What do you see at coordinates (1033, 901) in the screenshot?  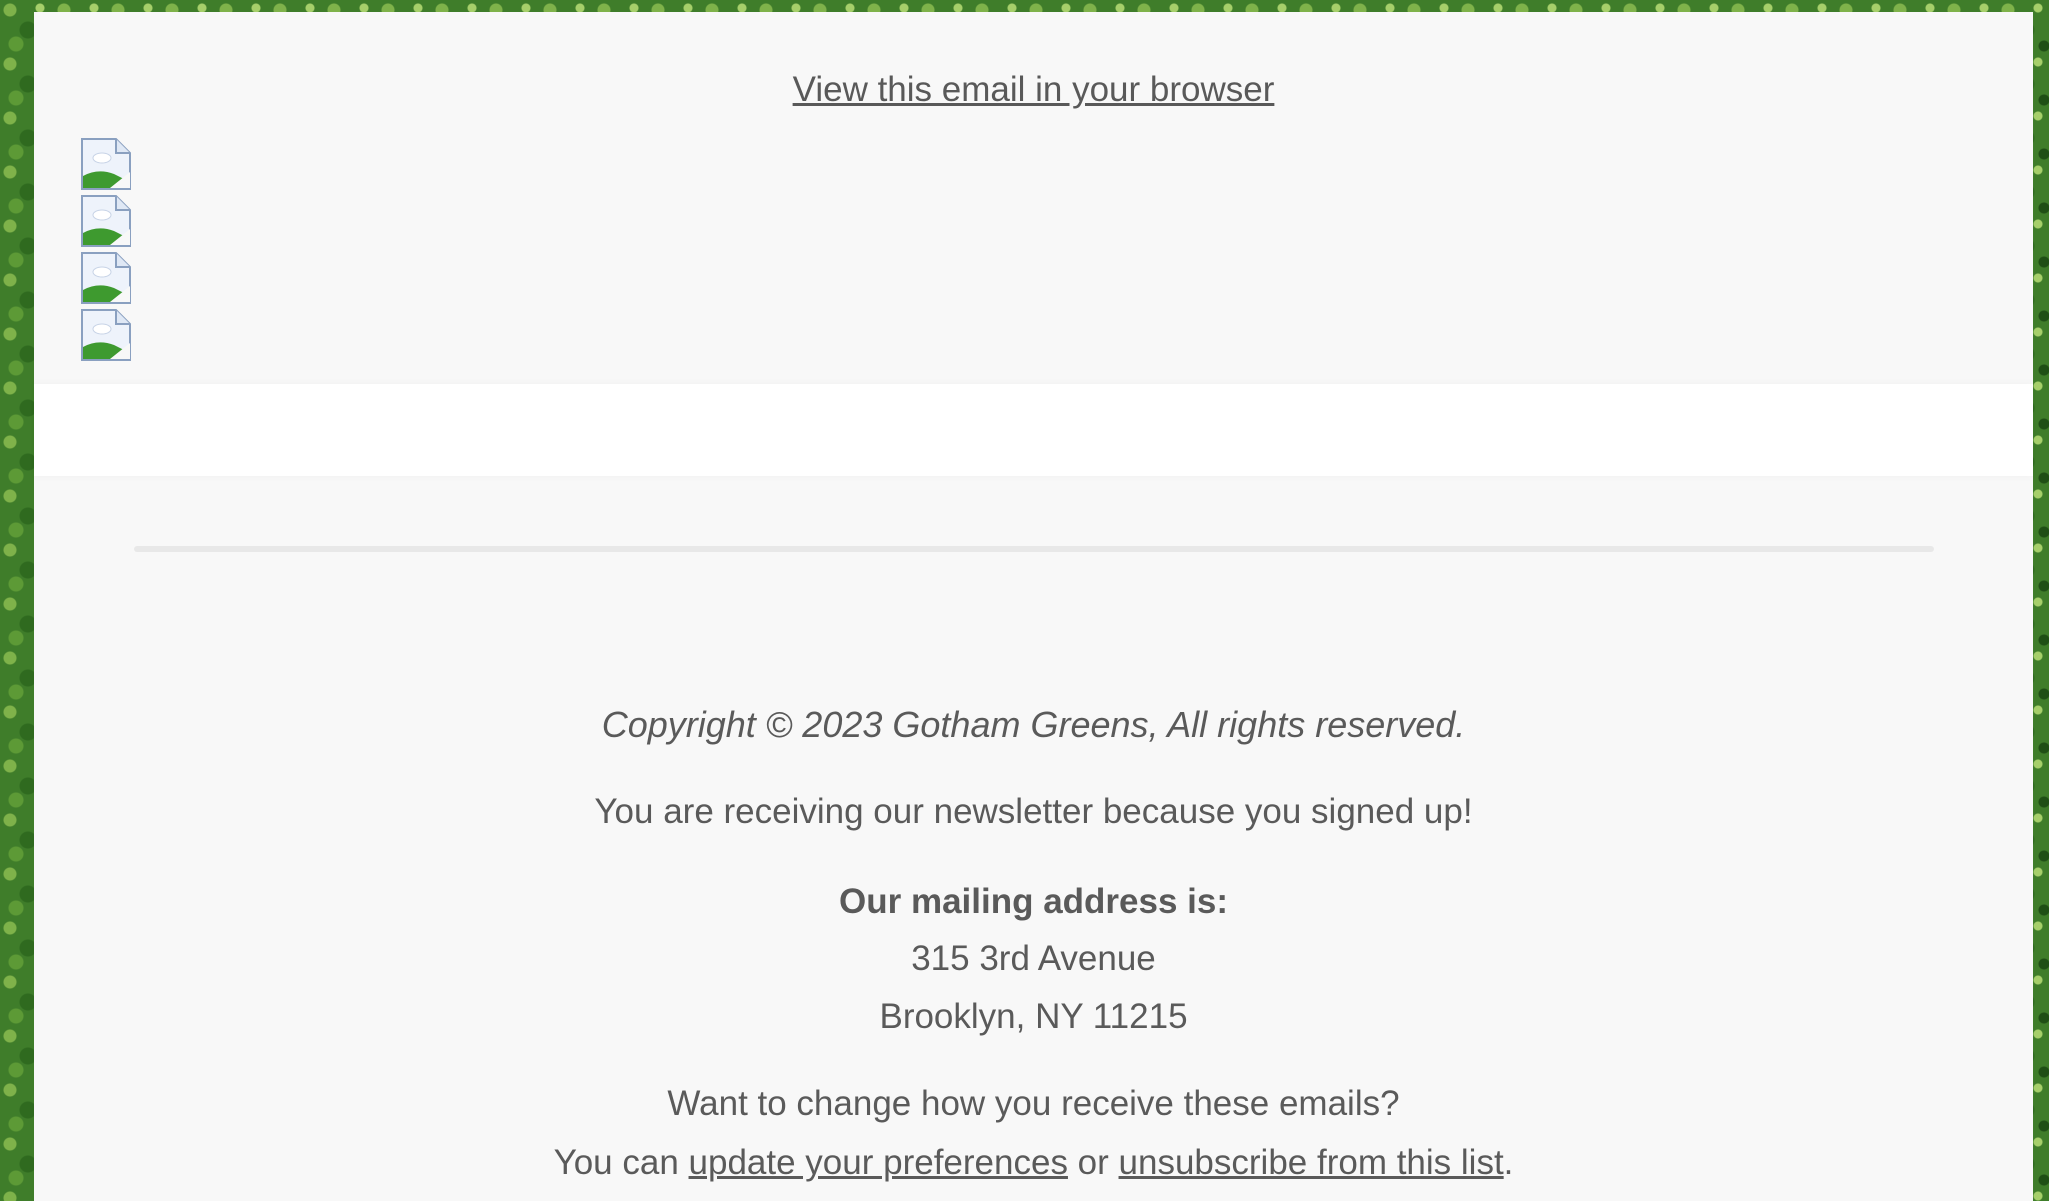 I see `mailing-address-heading: Our mailing address is:` at bounding box center [1033, 901].